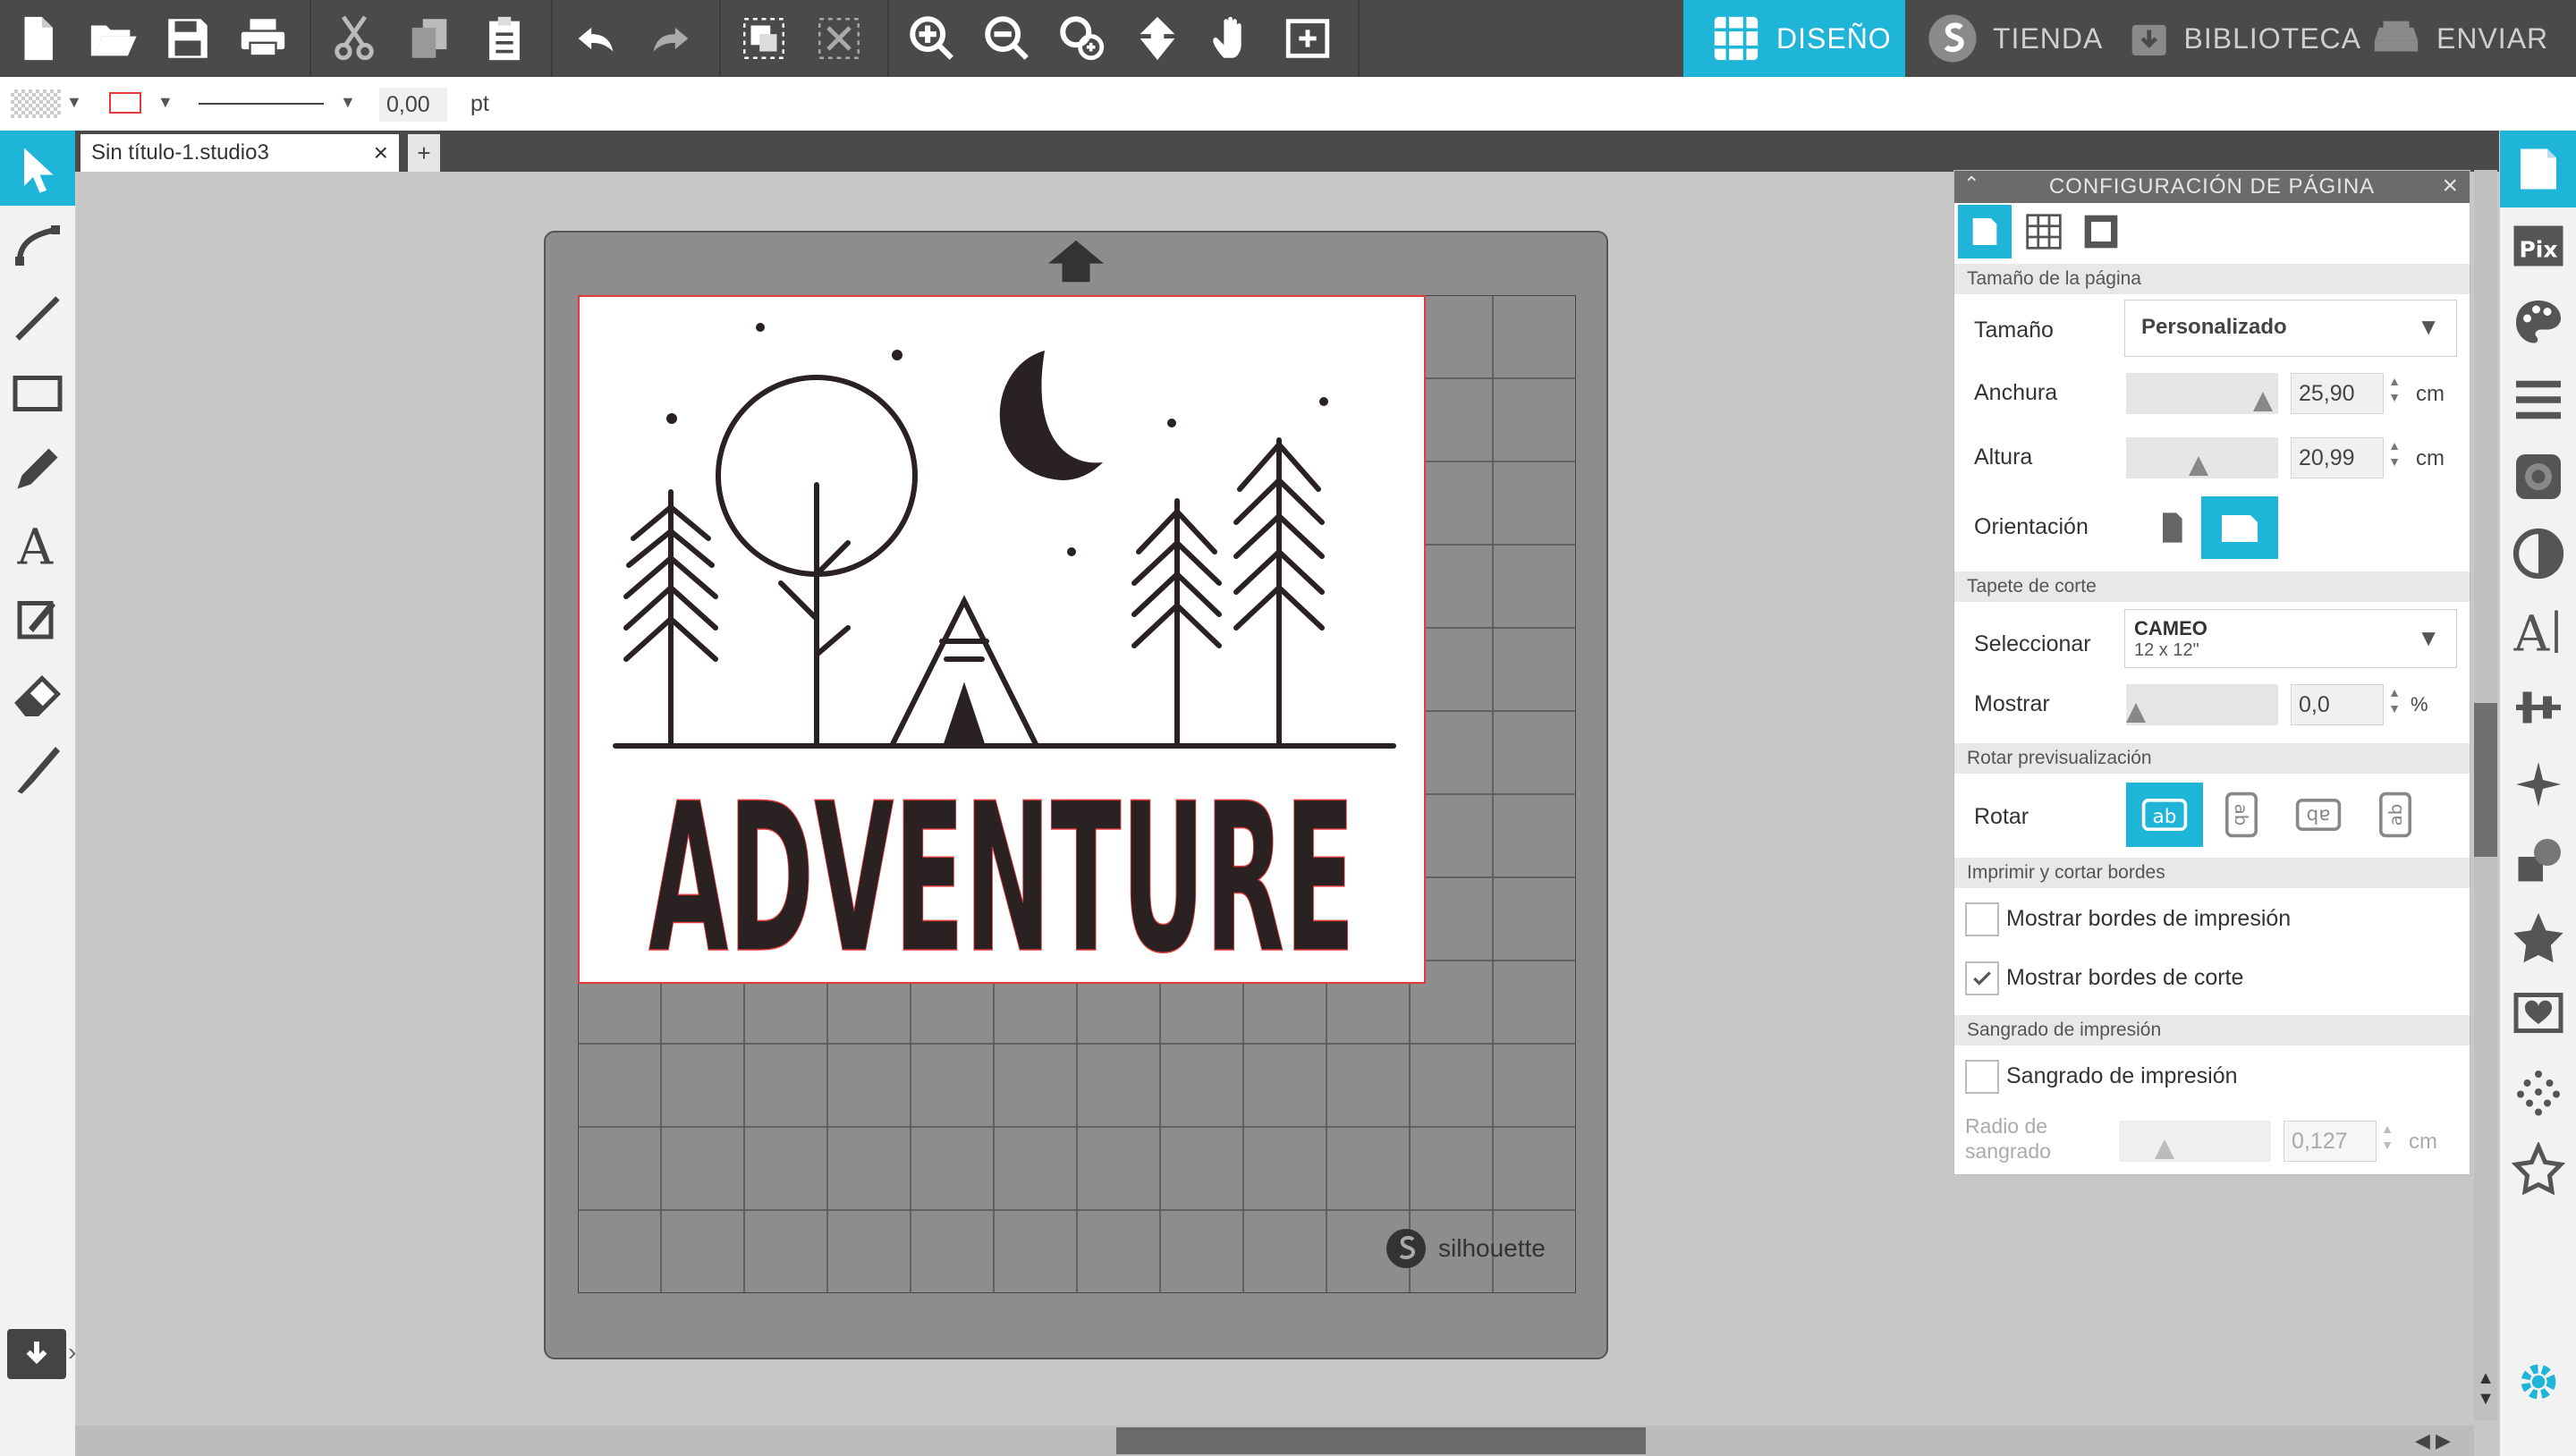 The width and height of the screenshot is (2576, 1456). I want to click on move-down-arrow-icon, so click(1157, 38).